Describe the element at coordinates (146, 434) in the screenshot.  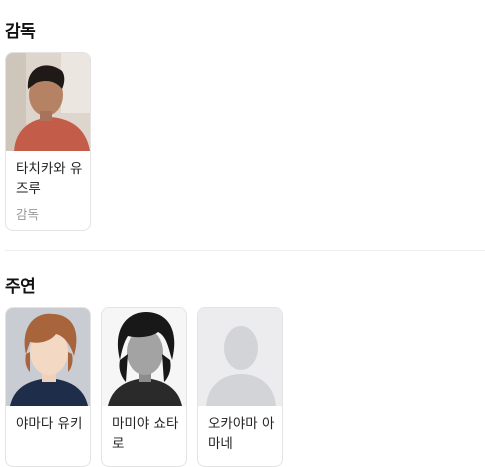
I see `person-name: 마미야 쇼타로` at that location.